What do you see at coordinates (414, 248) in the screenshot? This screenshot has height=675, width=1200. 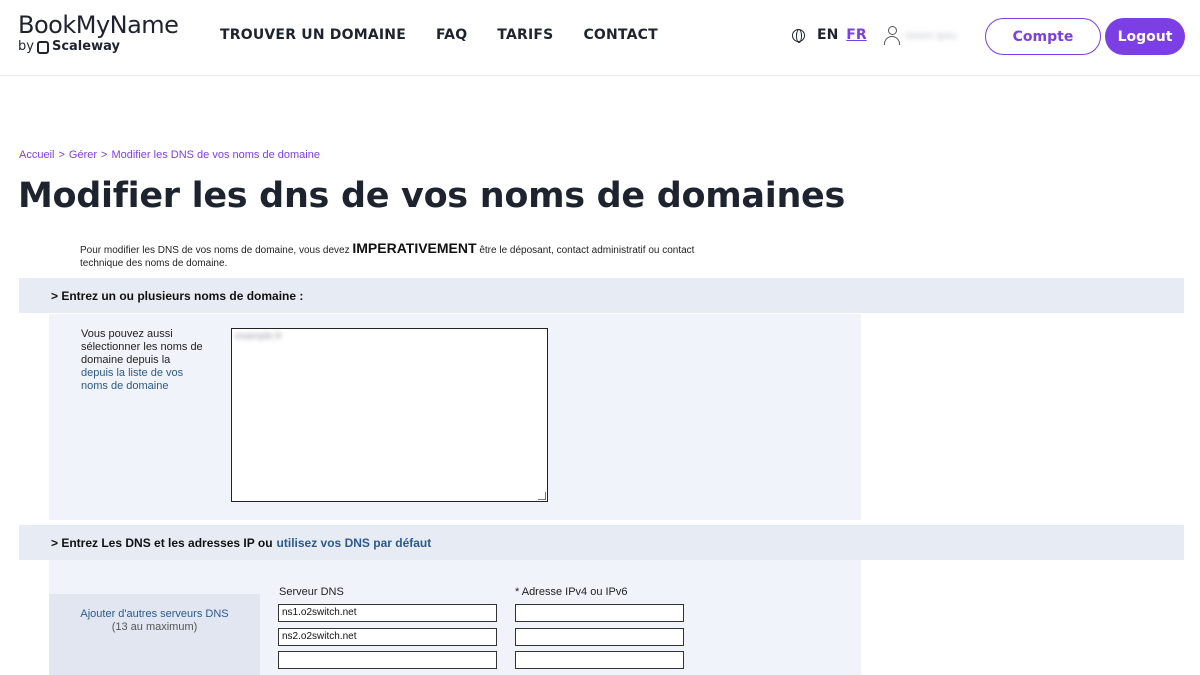 I see `intro-emphasis: IMPERATIVEMENT` at bounding box center [414, 248].